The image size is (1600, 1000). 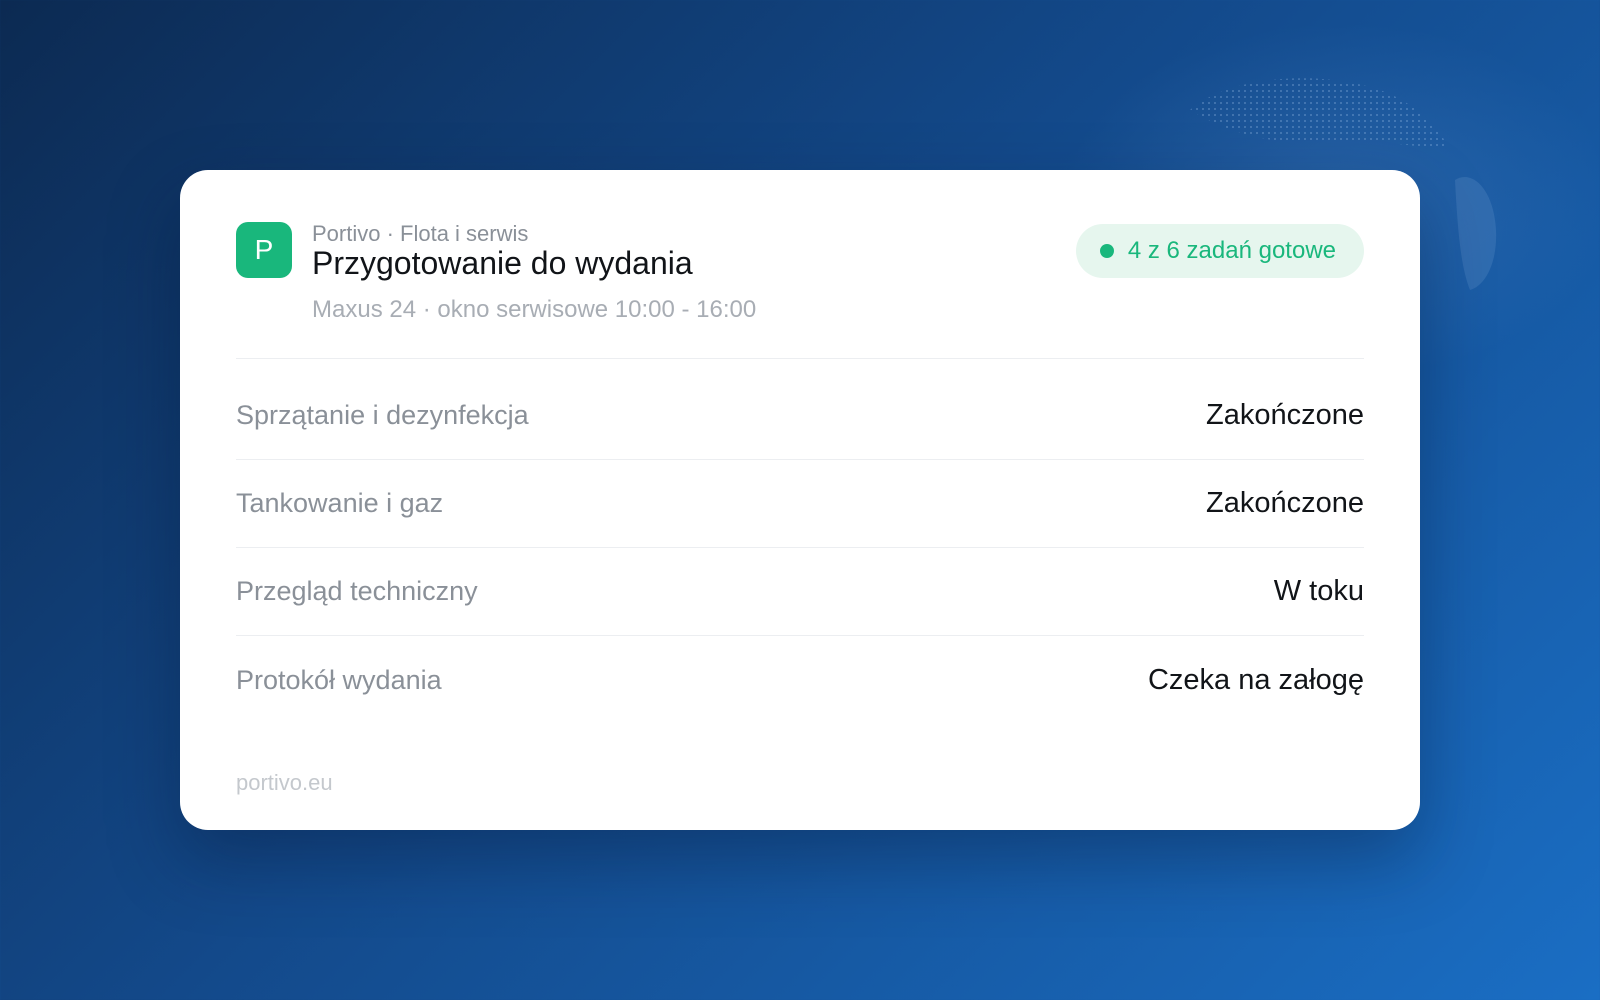 What do you see at coordinates (420, 233) in the screenshot?
I see `org-breadcrumb: Portivo · Flota i serwis` at bounding box center [420, 233].